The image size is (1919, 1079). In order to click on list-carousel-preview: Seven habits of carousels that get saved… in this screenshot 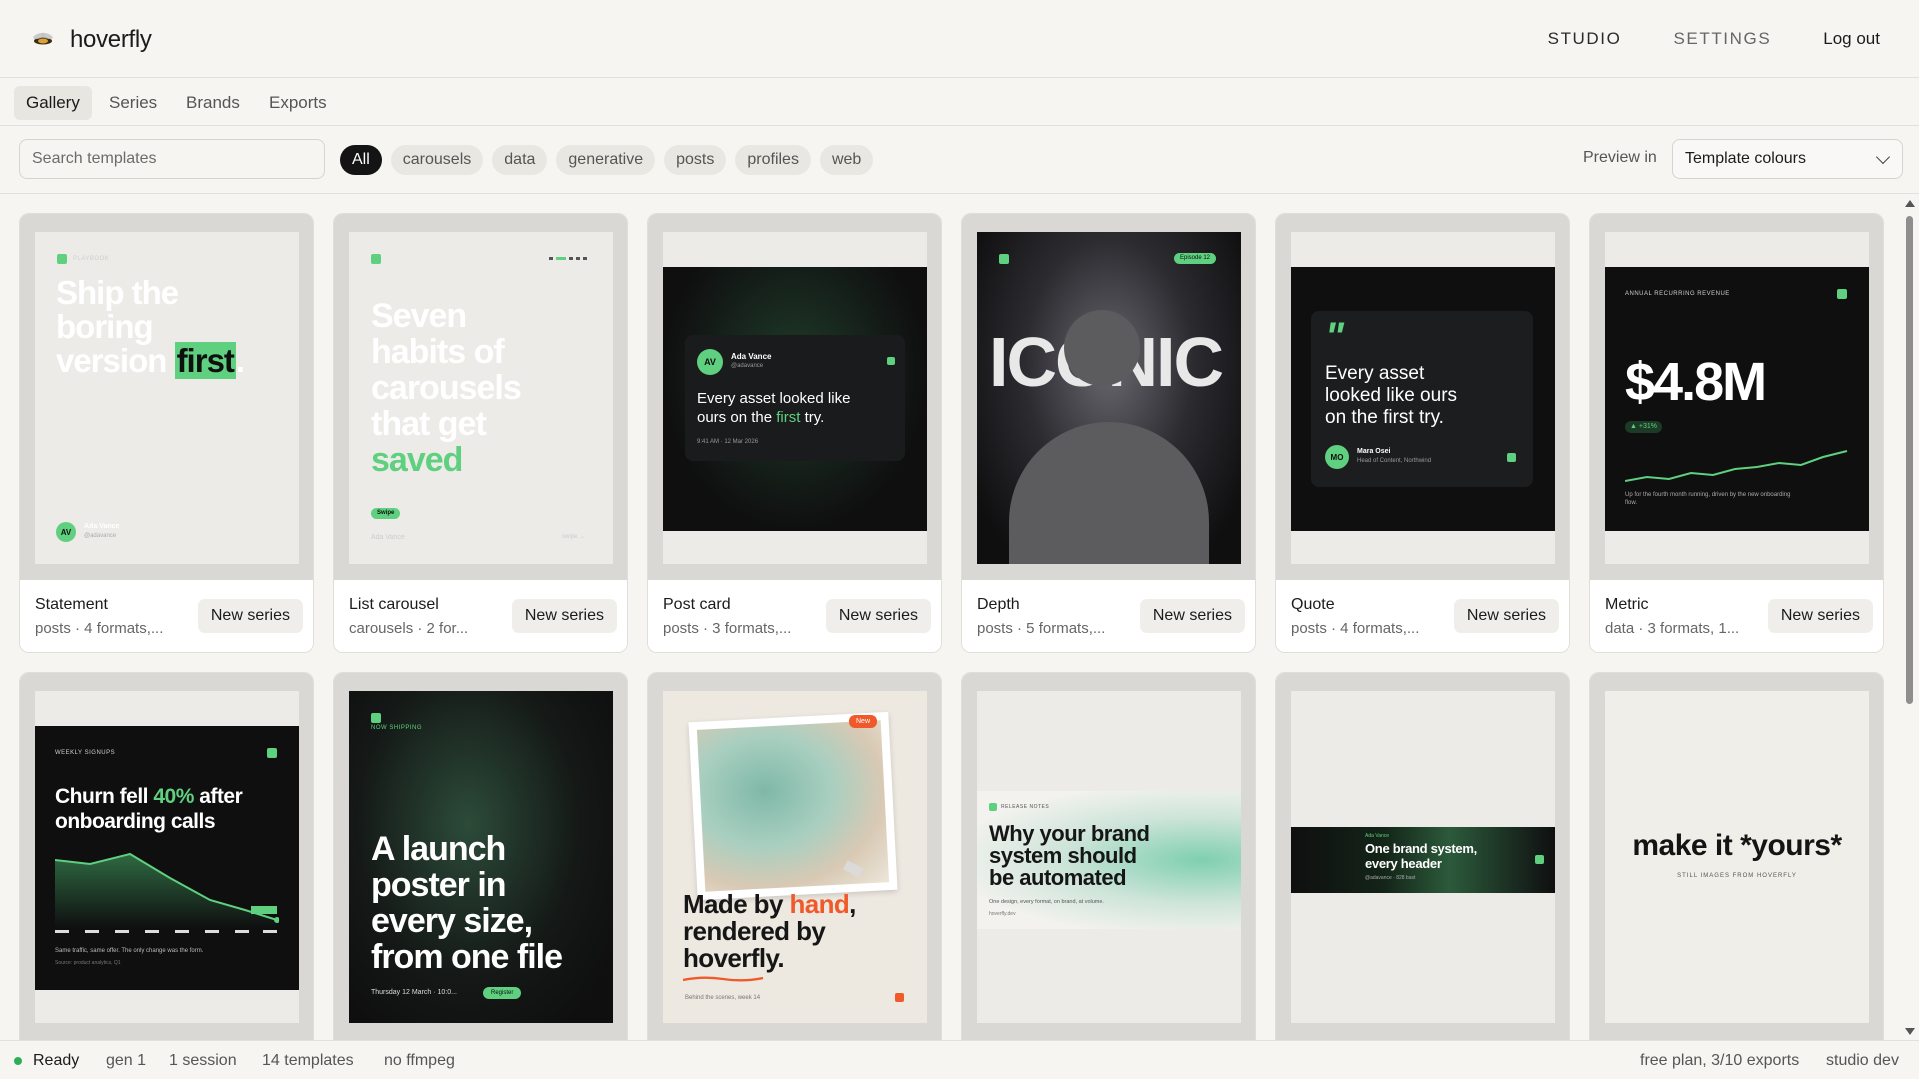, I will do `click(481, 398)`.